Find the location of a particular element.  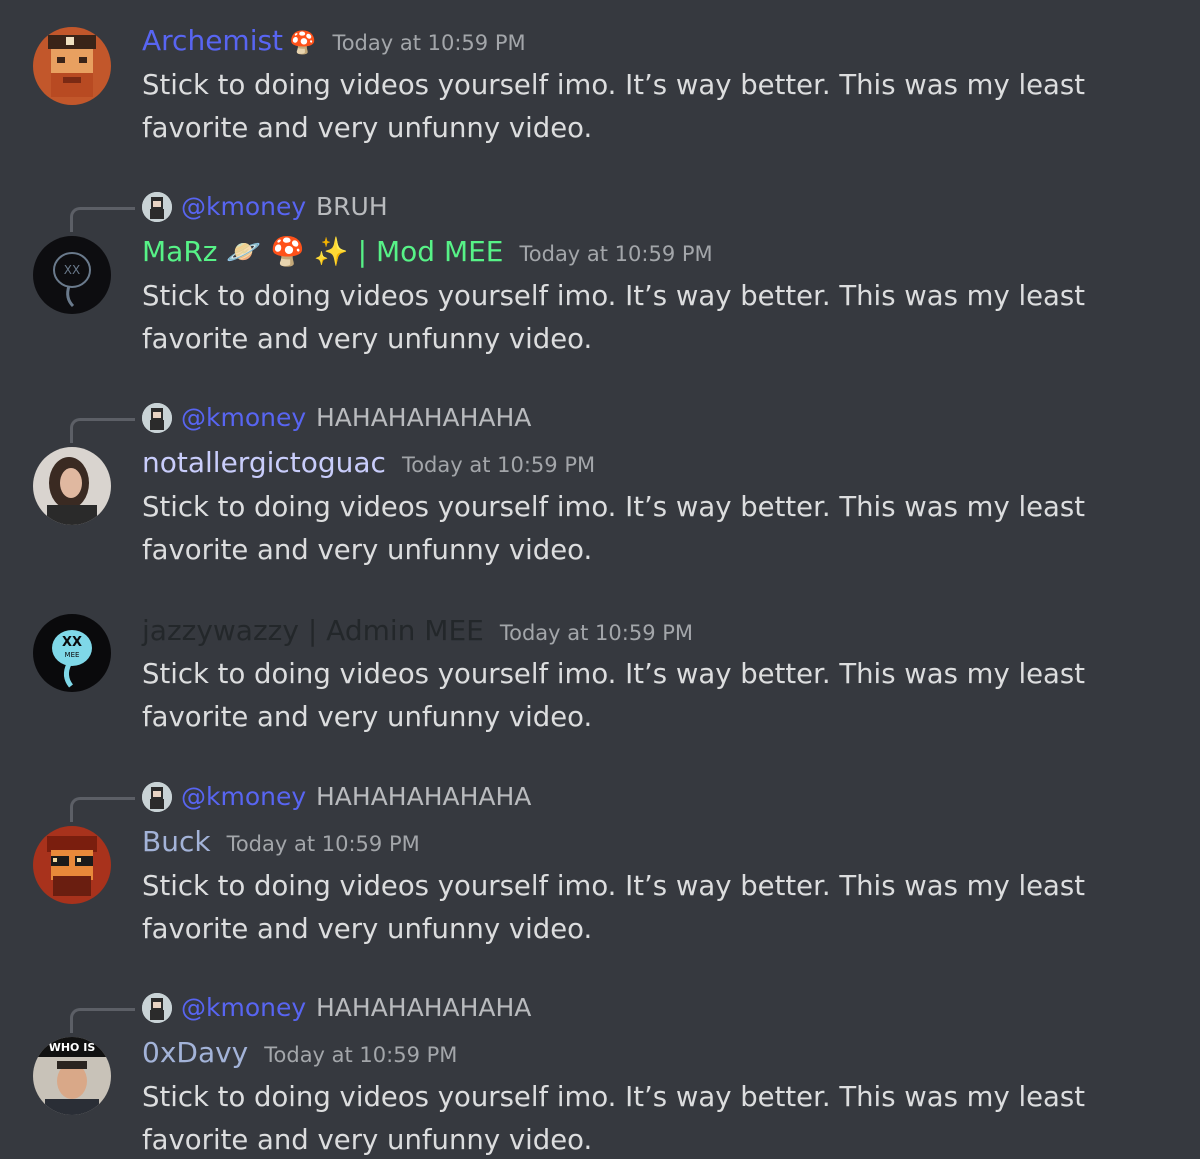

username: jazzywazzy | Admin MEE is located at coordinates (313, 631).